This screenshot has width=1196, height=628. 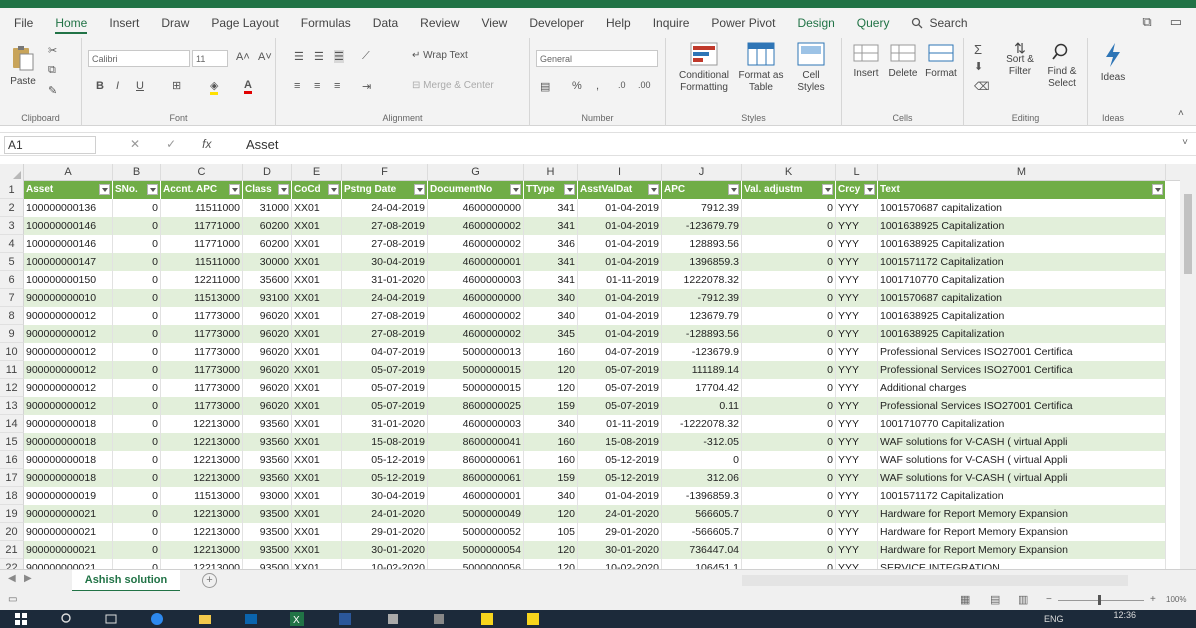 What do you see at coordinates (453, 85) in the screenshot?
I see `merge-center-button: ⊟ Merge & Center` at bounding box center [453, 85].